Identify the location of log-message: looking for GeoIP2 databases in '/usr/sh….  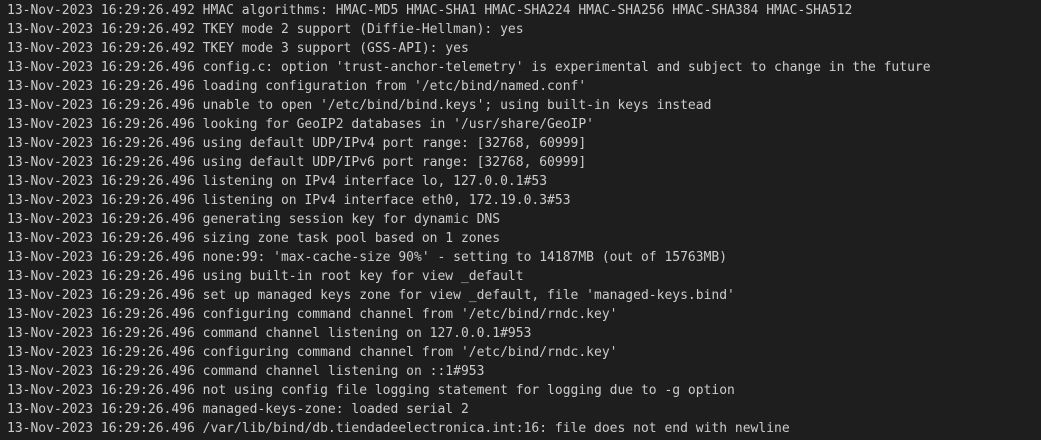
(398, 124).